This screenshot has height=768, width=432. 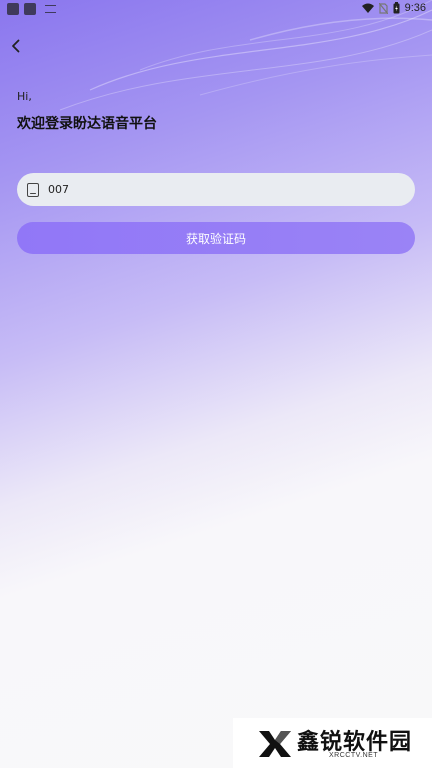 What do you see at coordinates (50, 9) in the screenshot?
I see `notification-tray-icon` at bounding box center [50, 9].